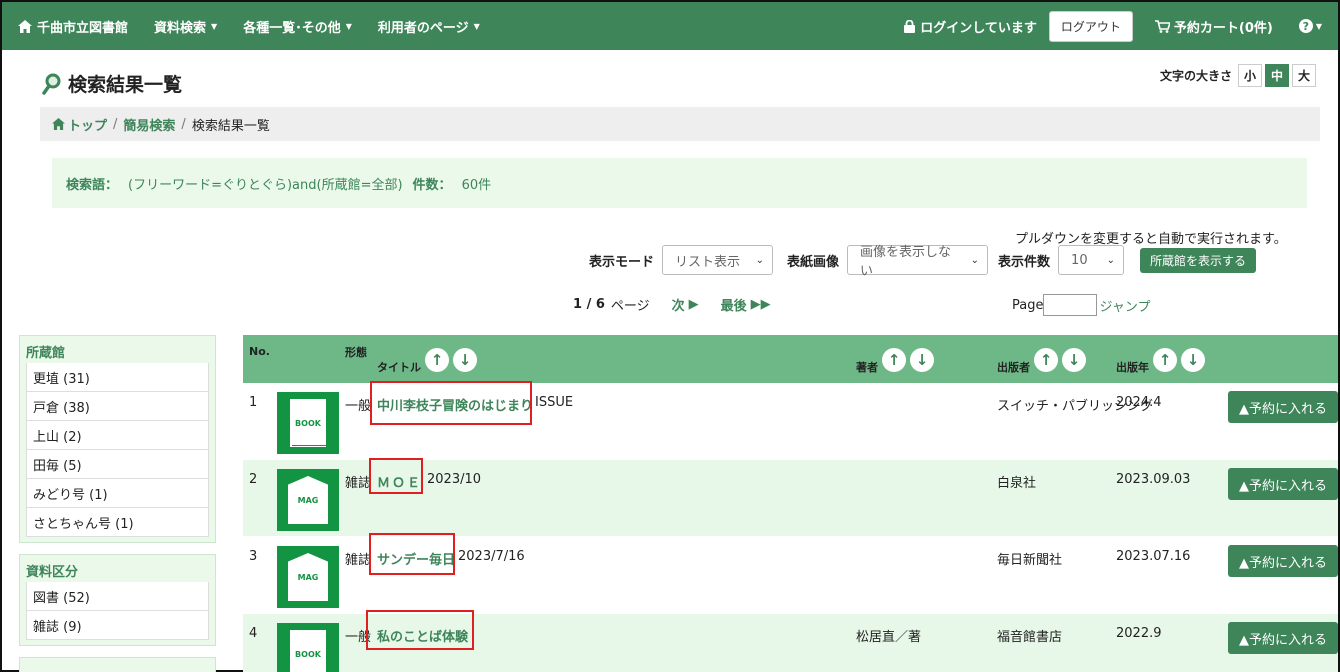 The height and width of the screenshot is (672, 1340). I want to click on show-holdings-button: 所蔵館を表示する, so click(1198, 260).